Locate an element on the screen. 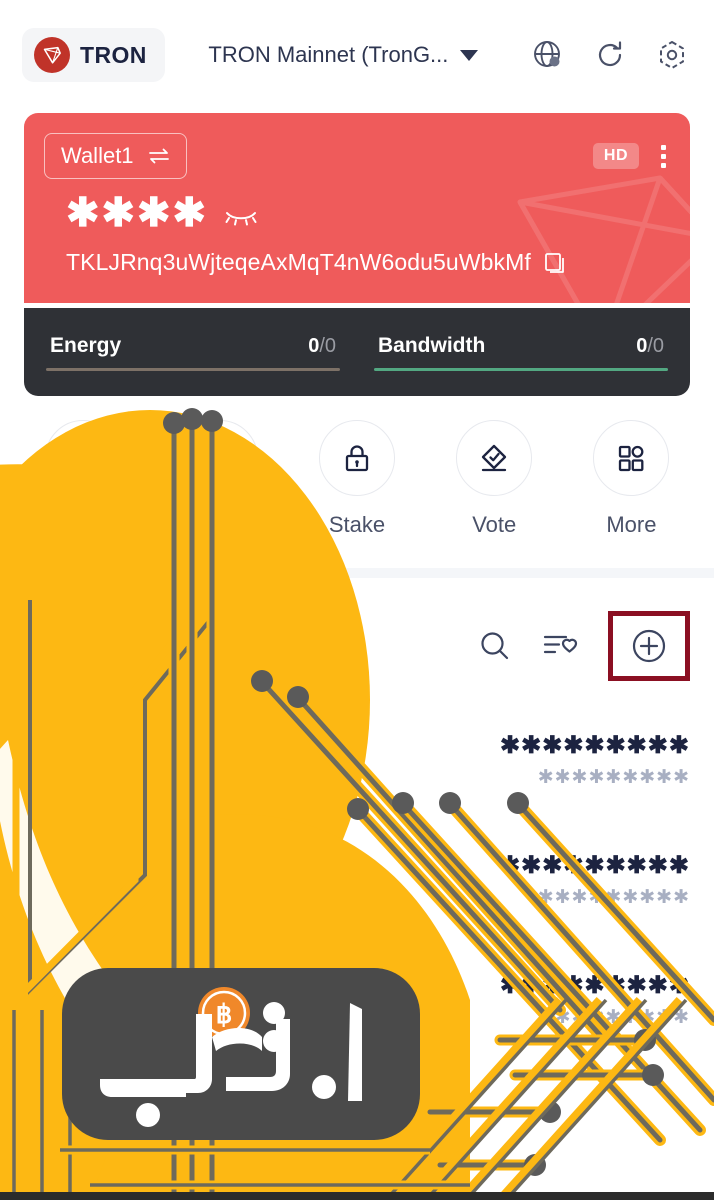 This screenshot has height=1200, width=714. resource-name: Energy is located at coordinates (86, 345).